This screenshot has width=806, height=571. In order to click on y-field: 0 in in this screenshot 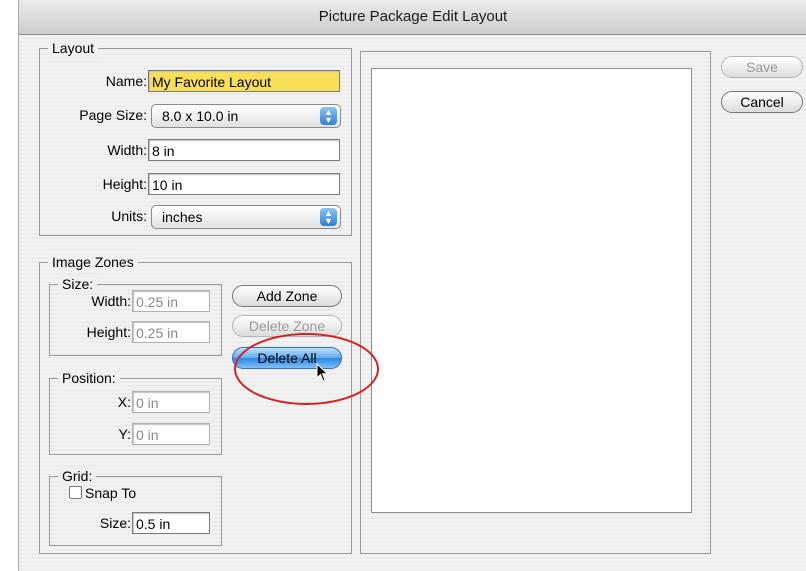, I will do `click(171, 434)`.